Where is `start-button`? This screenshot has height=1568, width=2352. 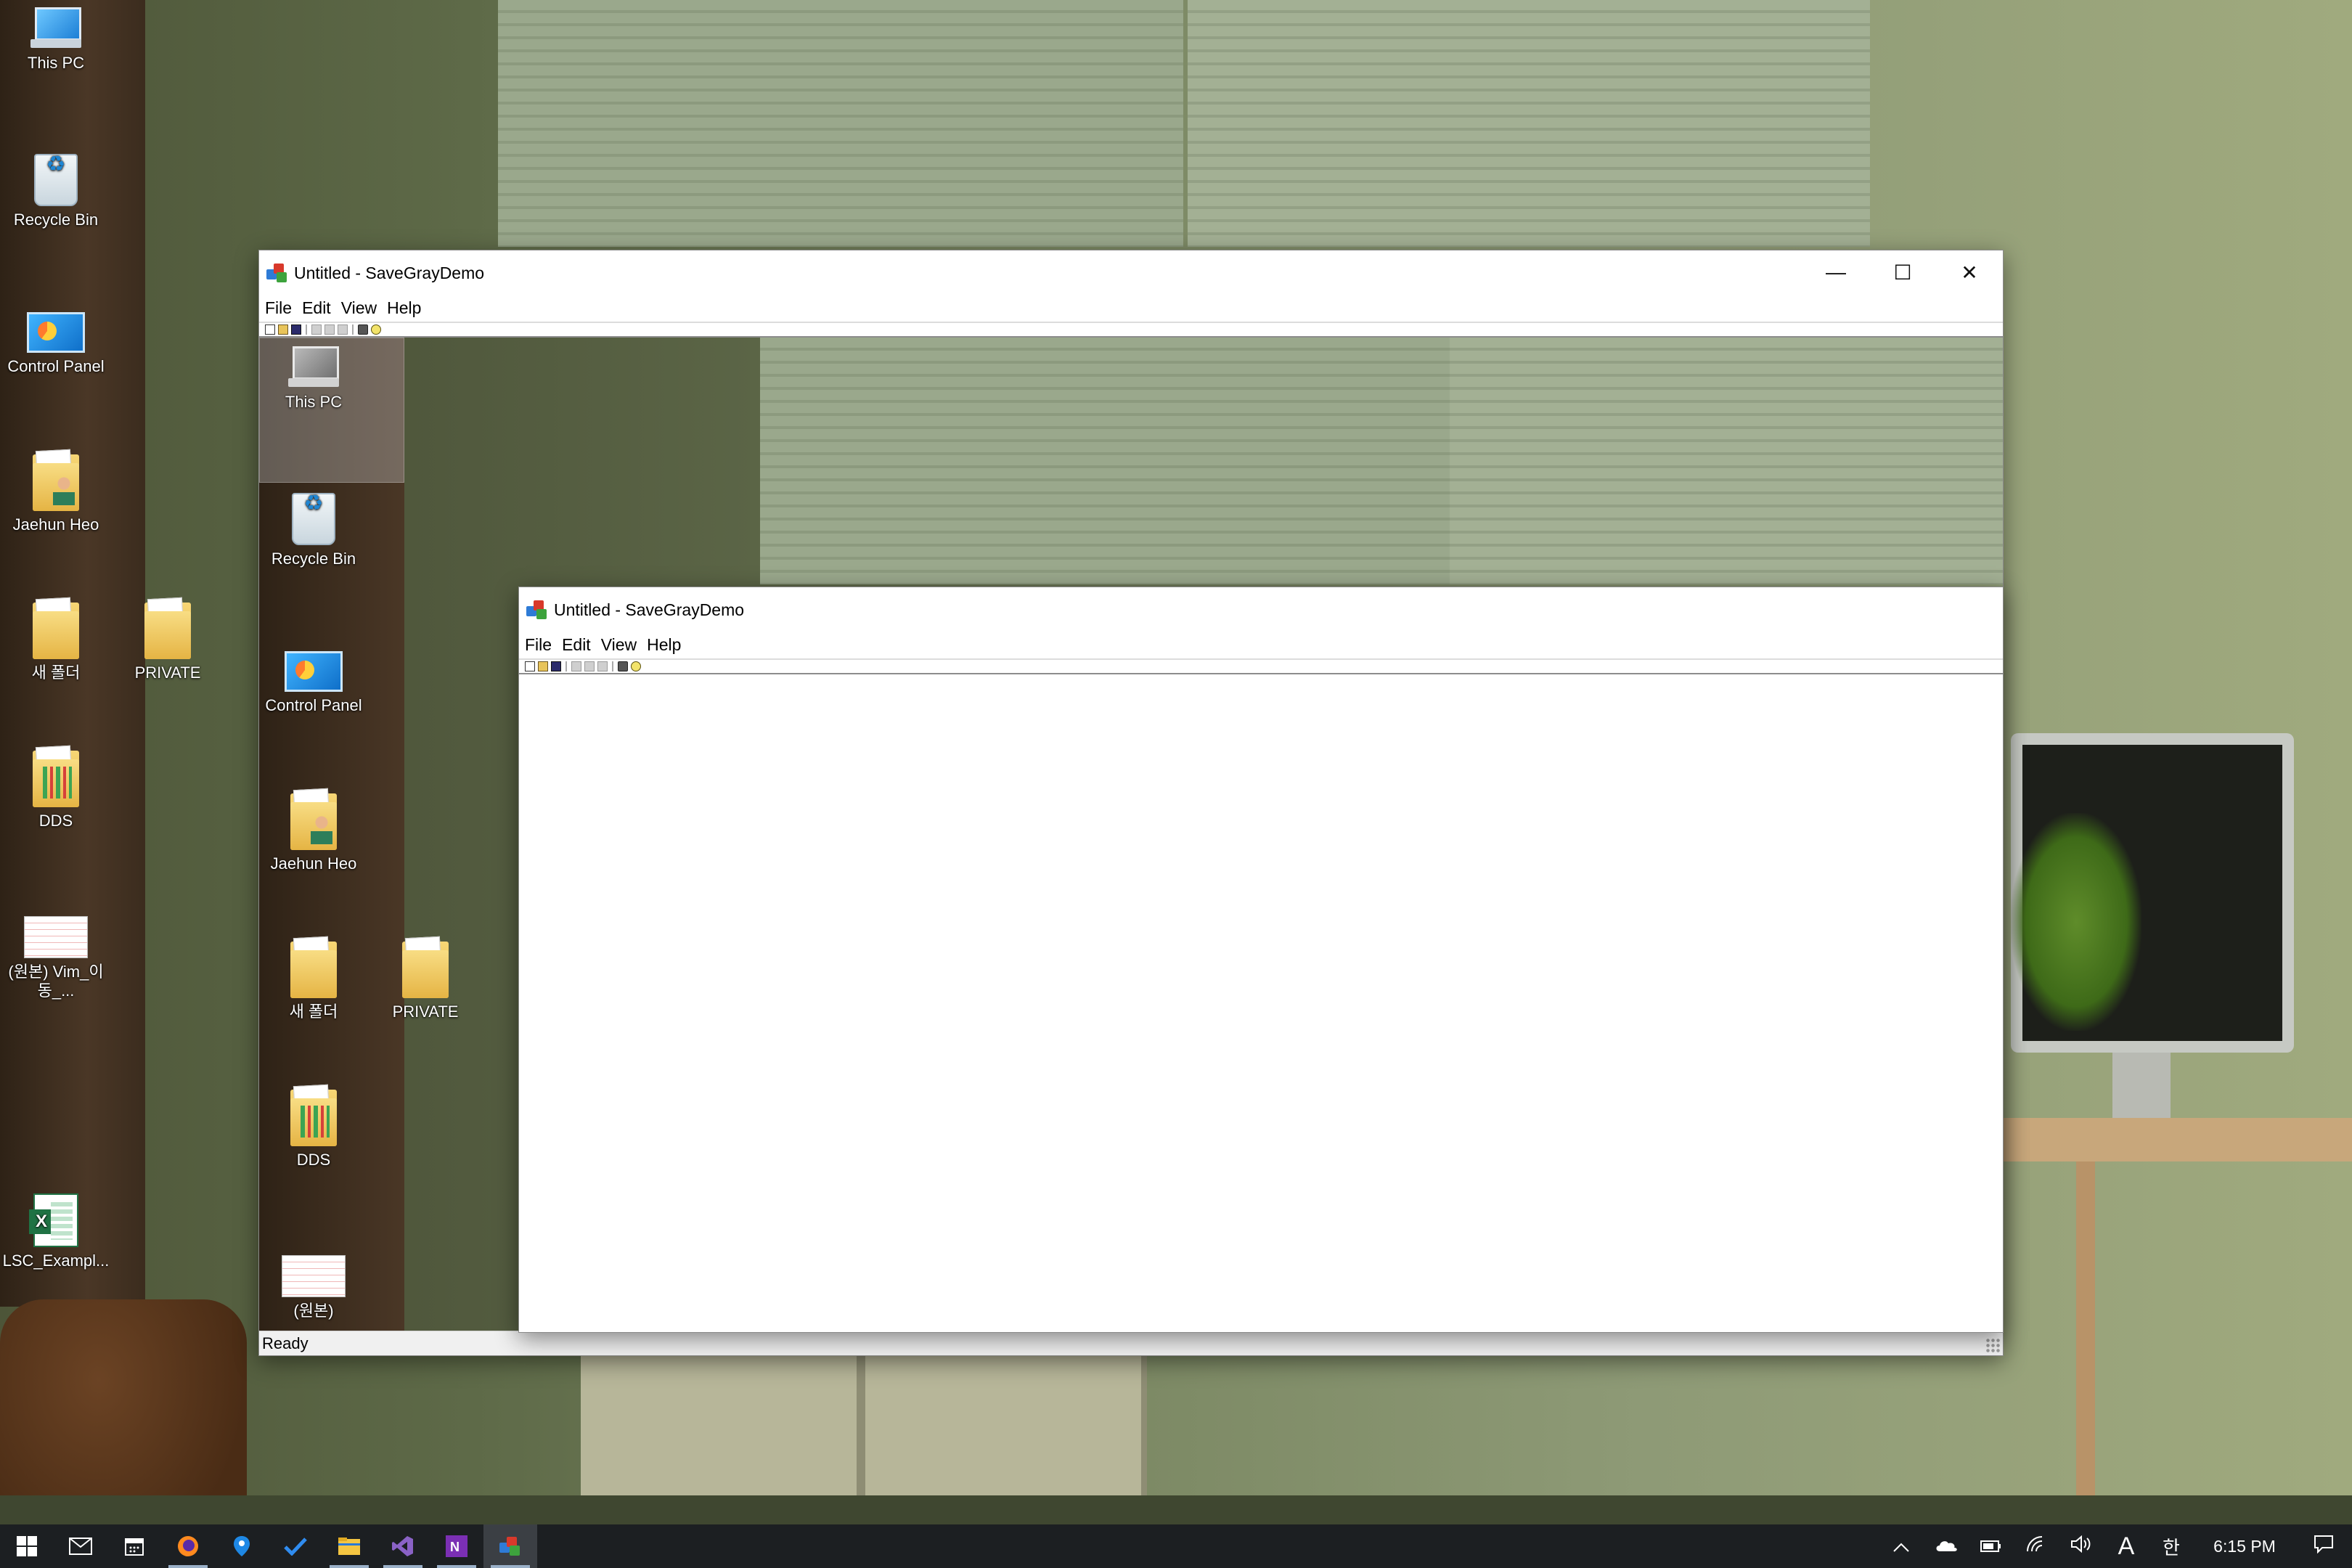 start-button is located at coordinates (27, 1546).